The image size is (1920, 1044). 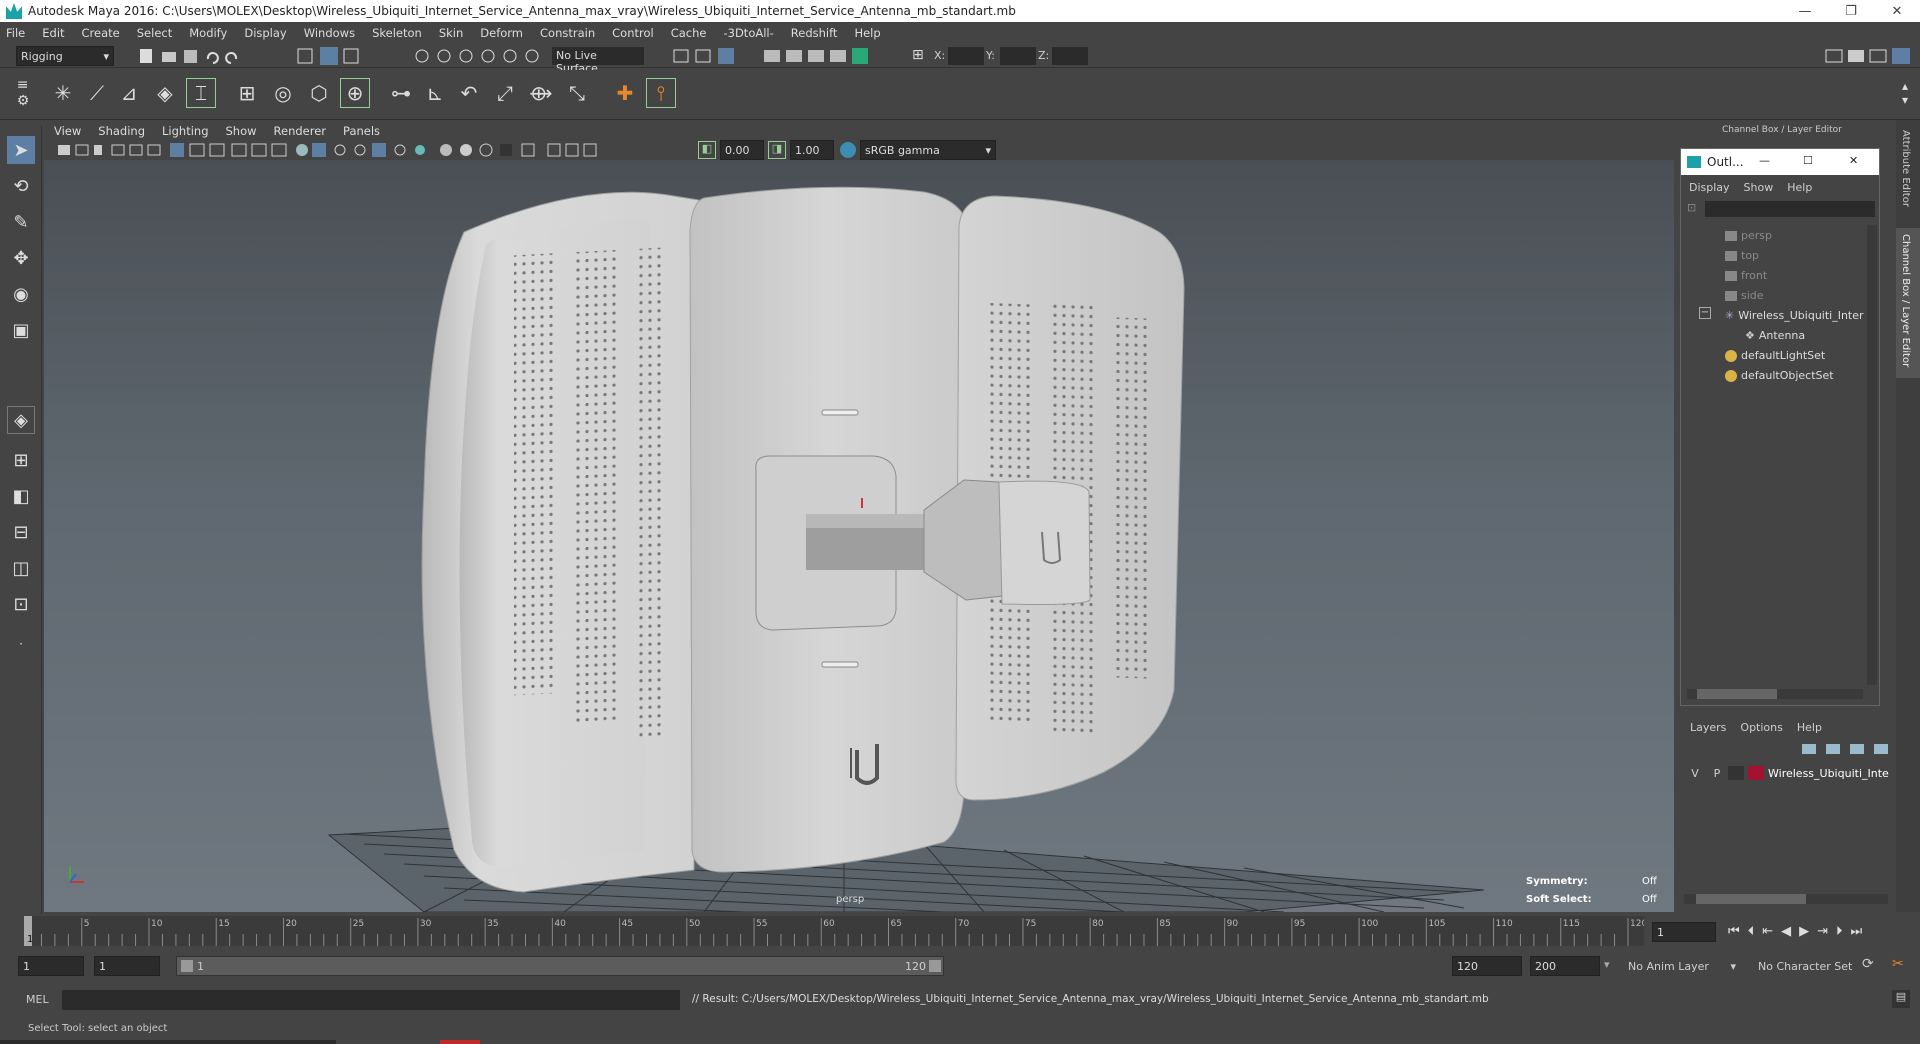 What do you see at coordinates (1812, 966) in the screenshot?
I see `character-set-selector: No Character Set` at bounding box center [1812, 966].